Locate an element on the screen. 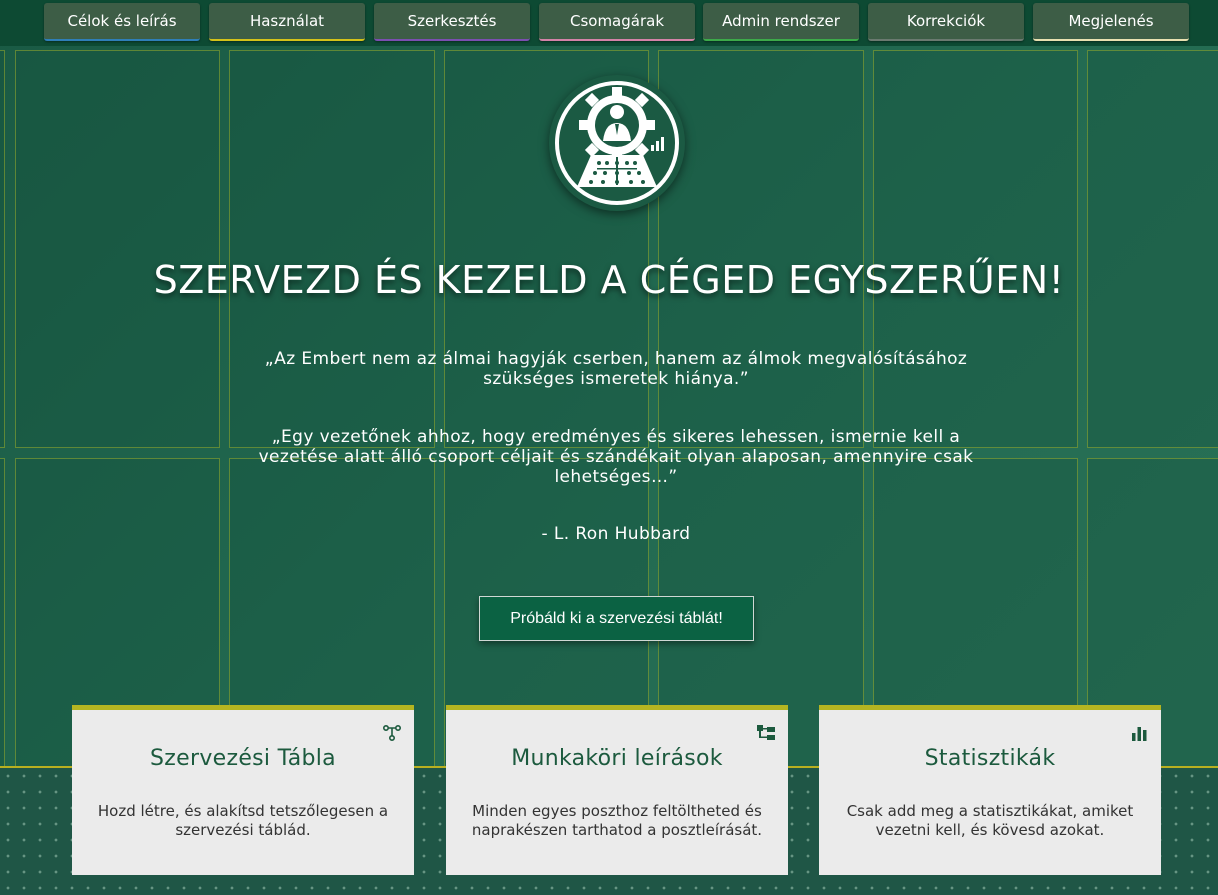 The width and height of the screenshot is (1218, 895). nav-item-szerkesztes: Szerkesztés is located at coordinates (452, 22).